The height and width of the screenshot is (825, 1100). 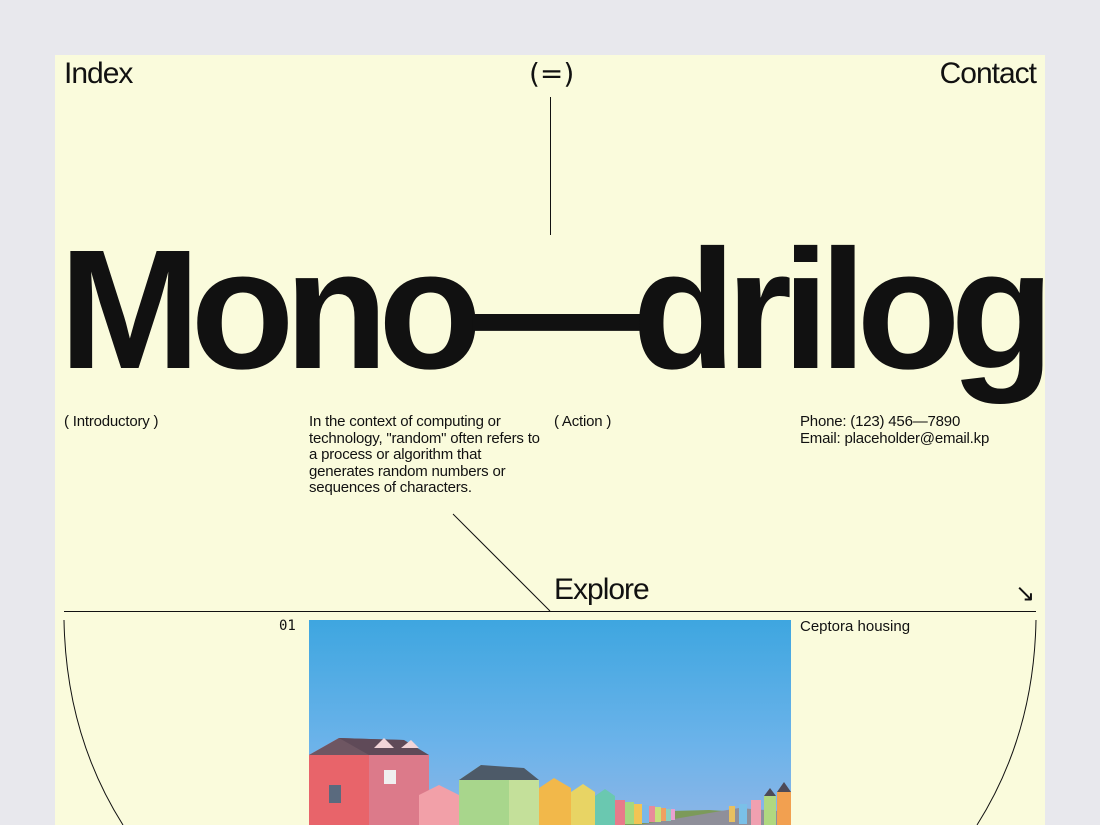 What do you see at coordinates (98, 74) in the screenshot?
I see `nav-index-link: Index` at bounding box center [98, 74].